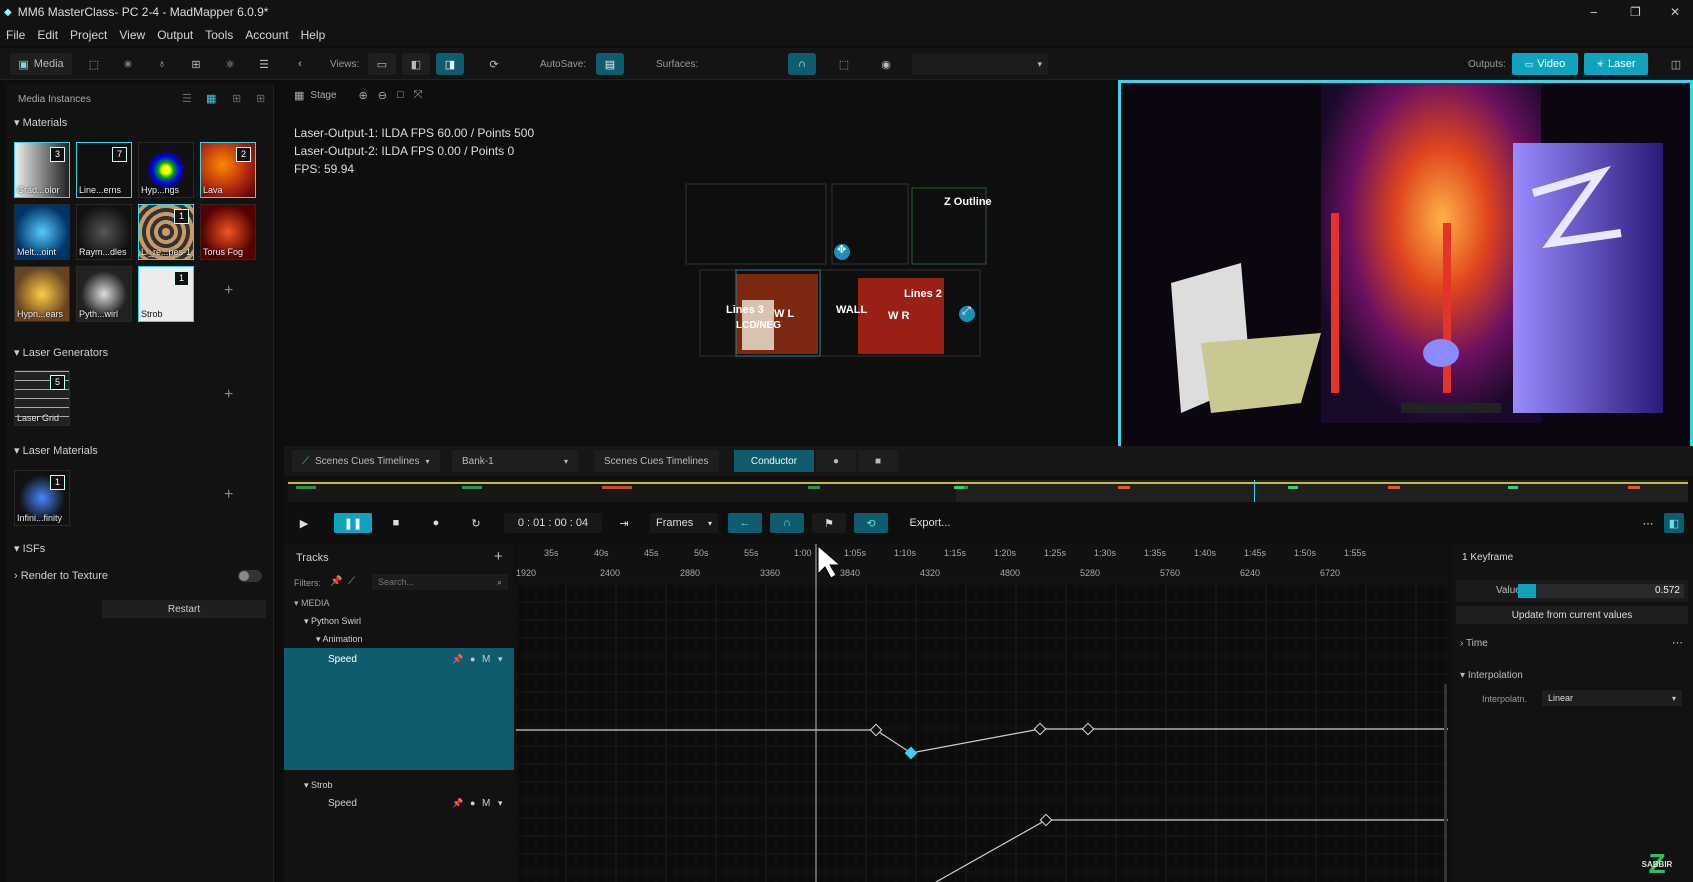 The width and height of the screenshot is (1693, 882). Describe the element at coordinates (40, 122) in the screenshot. I see `materials-section: ▾ Materials` at that location.